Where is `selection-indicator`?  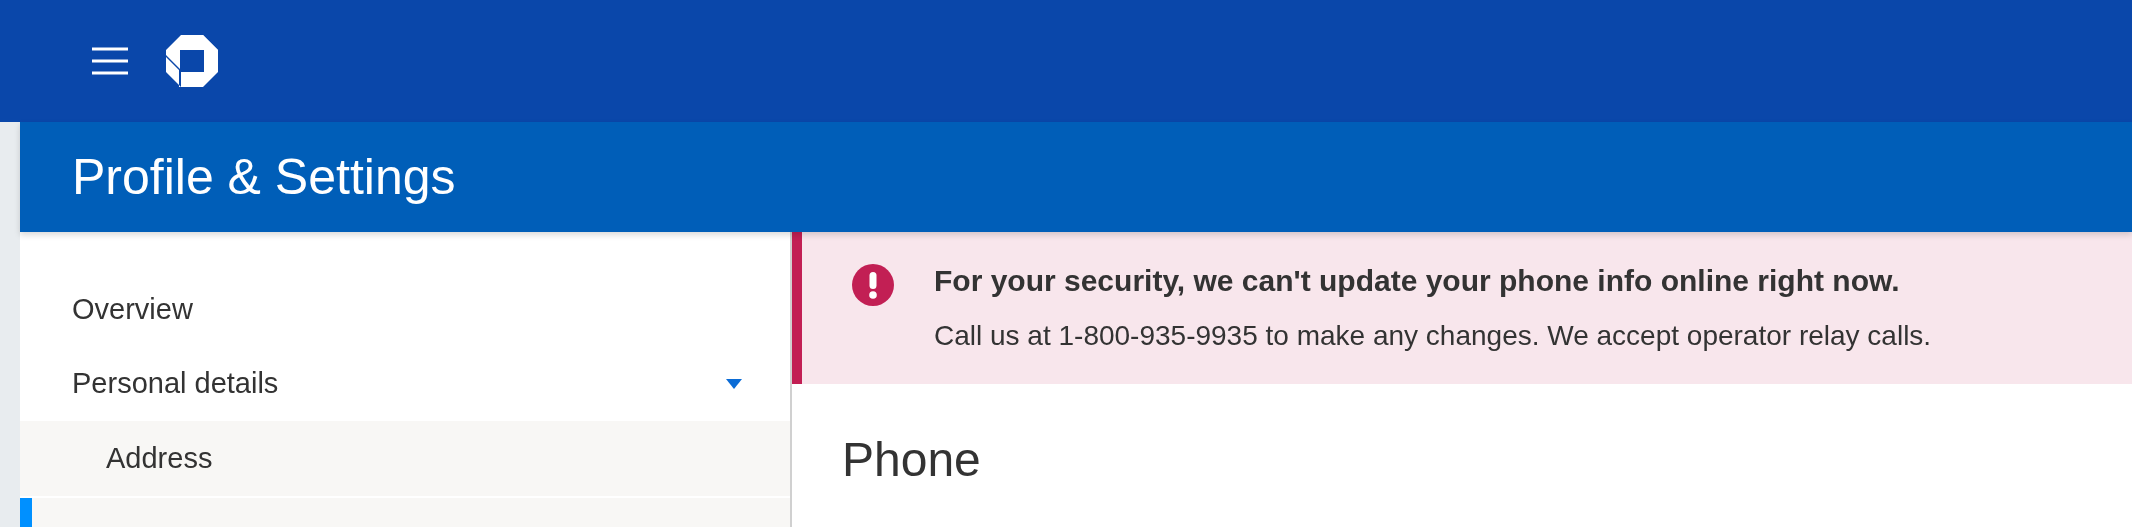
selection-indicator is located at coordinates (26, 512).